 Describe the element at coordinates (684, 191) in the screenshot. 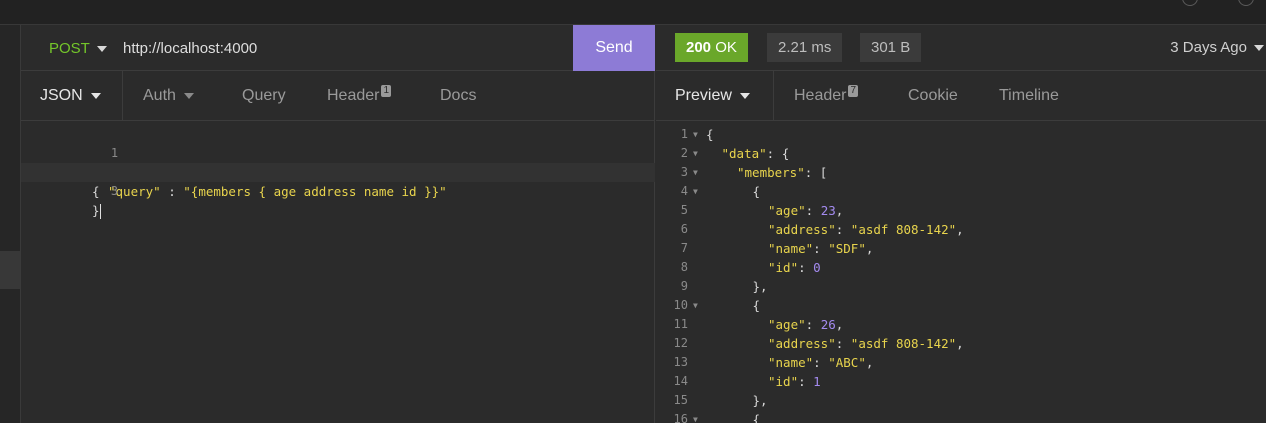

I see `line-number: 4` at that location.